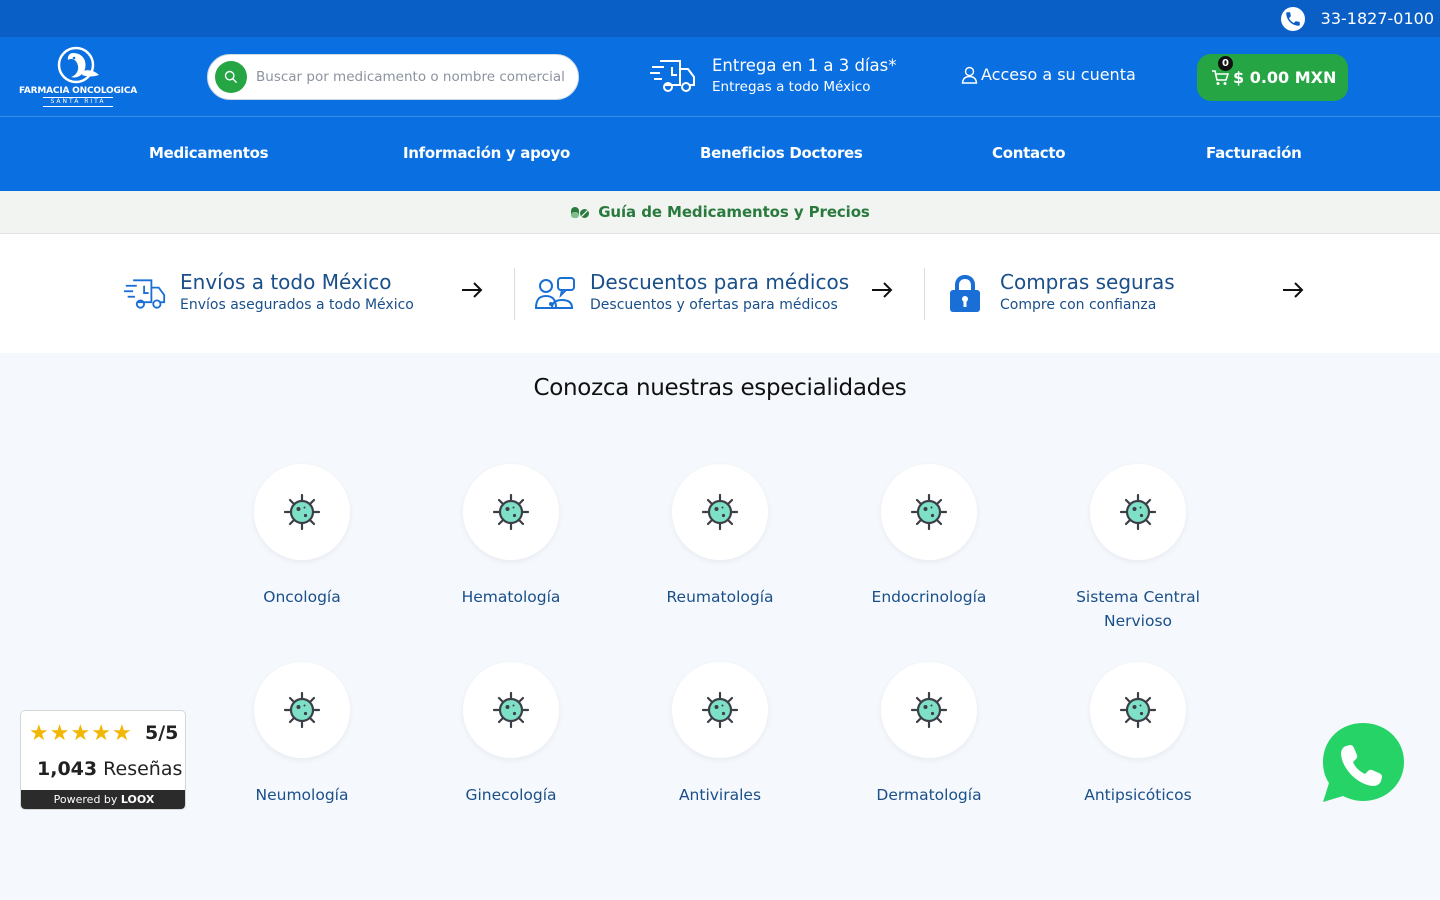 This screenshot has width=1440, height=900. Describe the element at coordinates (162, 733) in the screenshot. I see `rating-score: 5/5` at that location.